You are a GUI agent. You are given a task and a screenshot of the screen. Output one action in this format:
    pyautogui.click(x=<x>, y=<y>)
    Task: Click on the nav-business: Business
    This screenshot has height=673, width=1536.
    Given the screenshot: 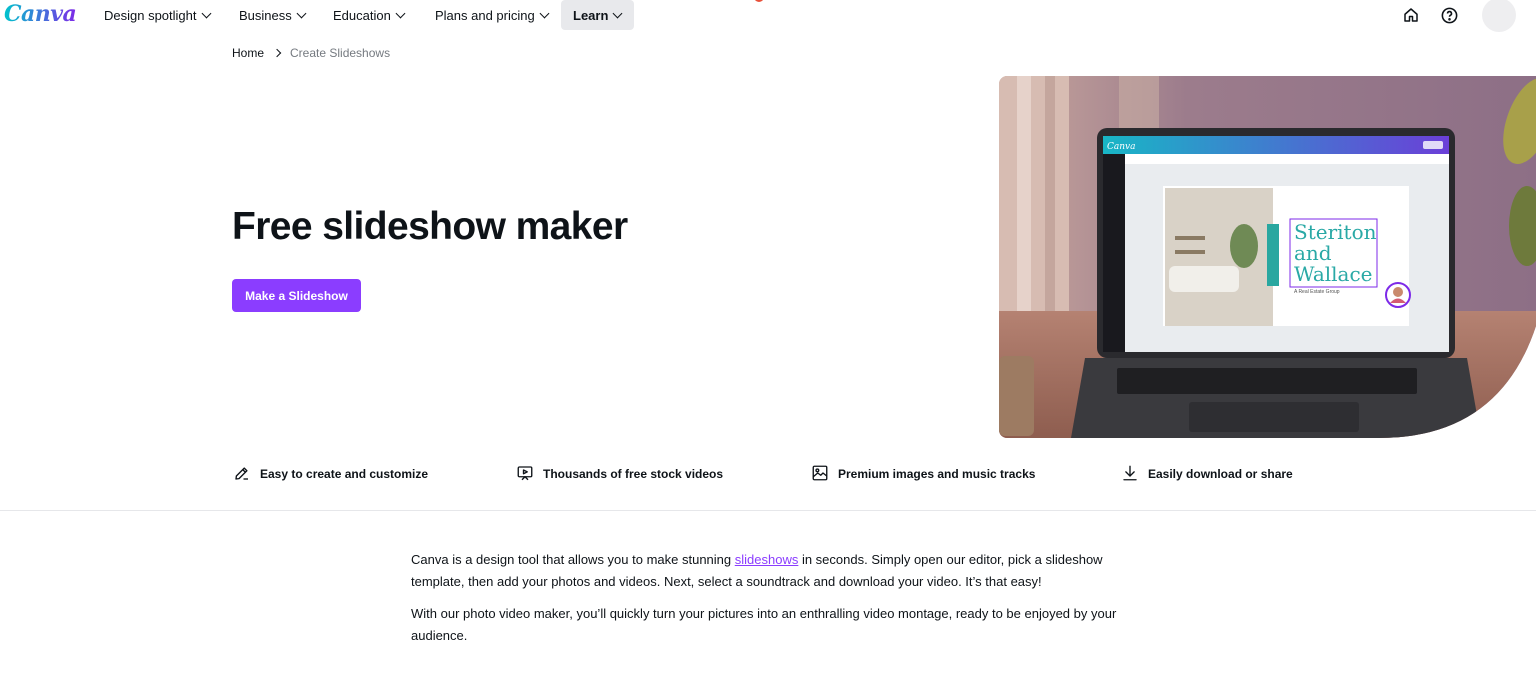 What is the action you would take?
    pyautogui.click(x=272, y=15)
    